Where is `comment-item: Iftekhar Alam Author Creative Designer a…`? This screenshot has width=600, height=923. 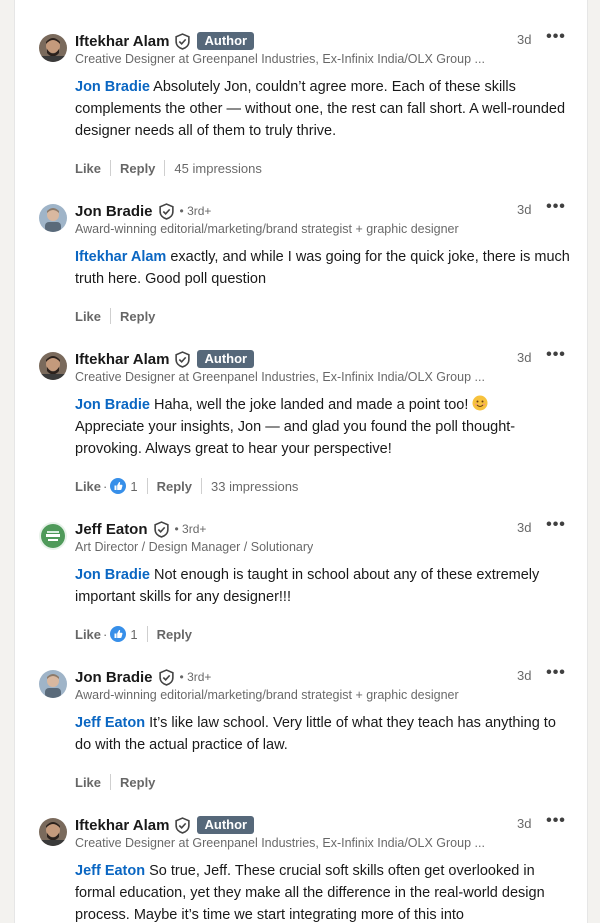 comment-item: Iftekhar Alam Author Creative Designer a… is located at coordinates (301, 866).